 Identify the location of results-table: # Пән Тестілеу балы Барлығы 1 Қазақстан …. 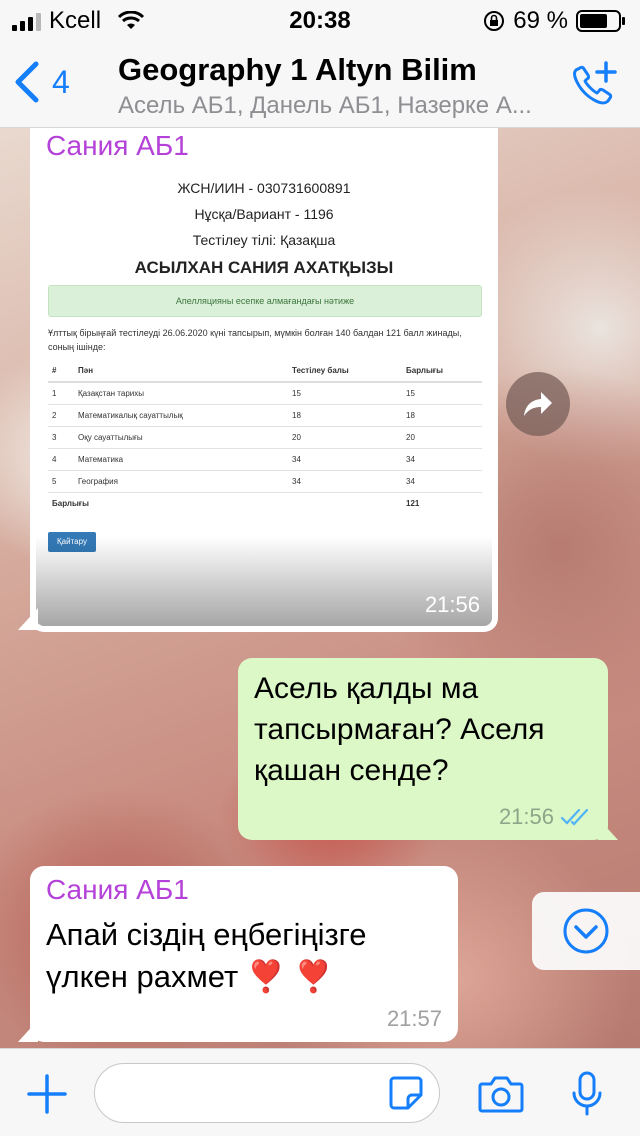
(265, 437).